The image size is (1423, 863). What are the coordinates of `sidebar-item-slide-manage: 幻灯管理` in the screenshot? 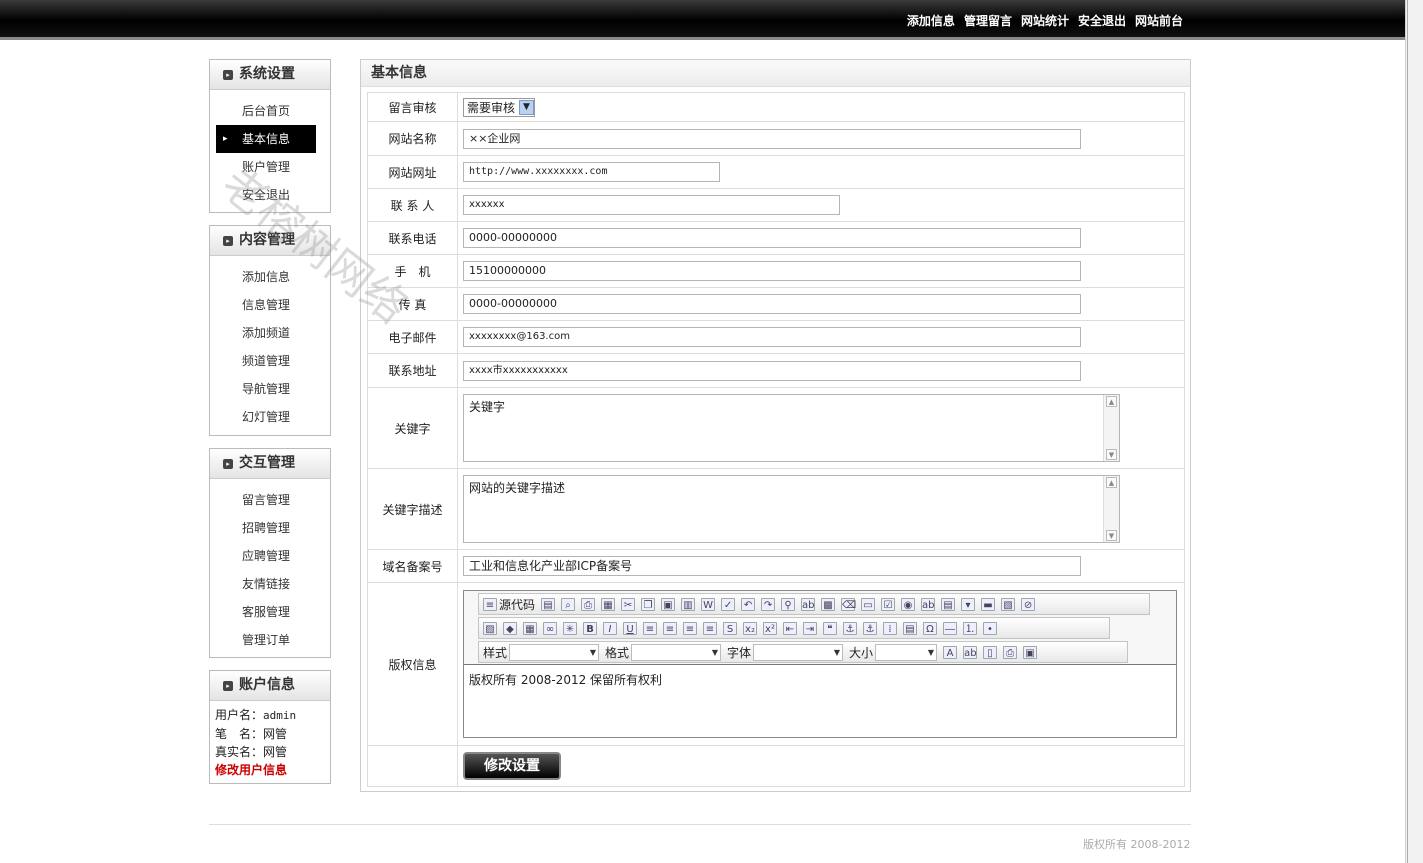 It's located at (266, 417).